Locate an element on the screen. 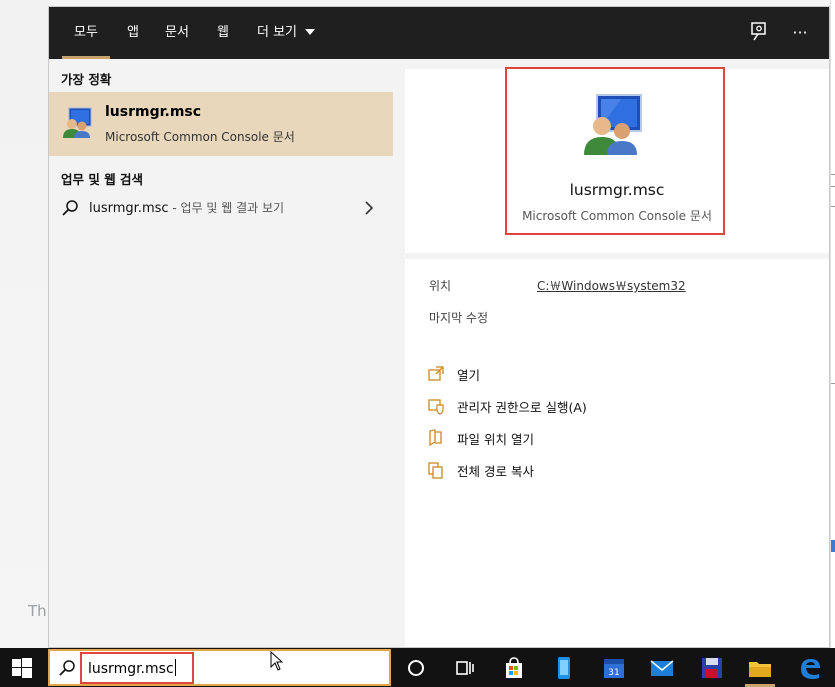  taskbar-search-box: lusrmgr.msc is located at coordinates (219, 667).